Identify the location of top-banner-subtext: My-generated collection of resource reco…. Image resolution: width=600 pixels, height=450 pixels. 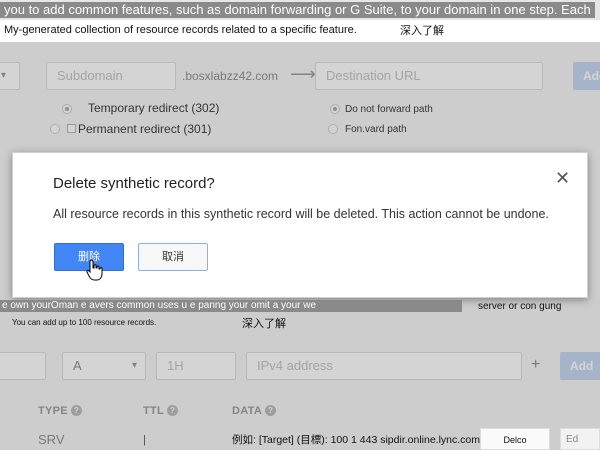
(180, 30).